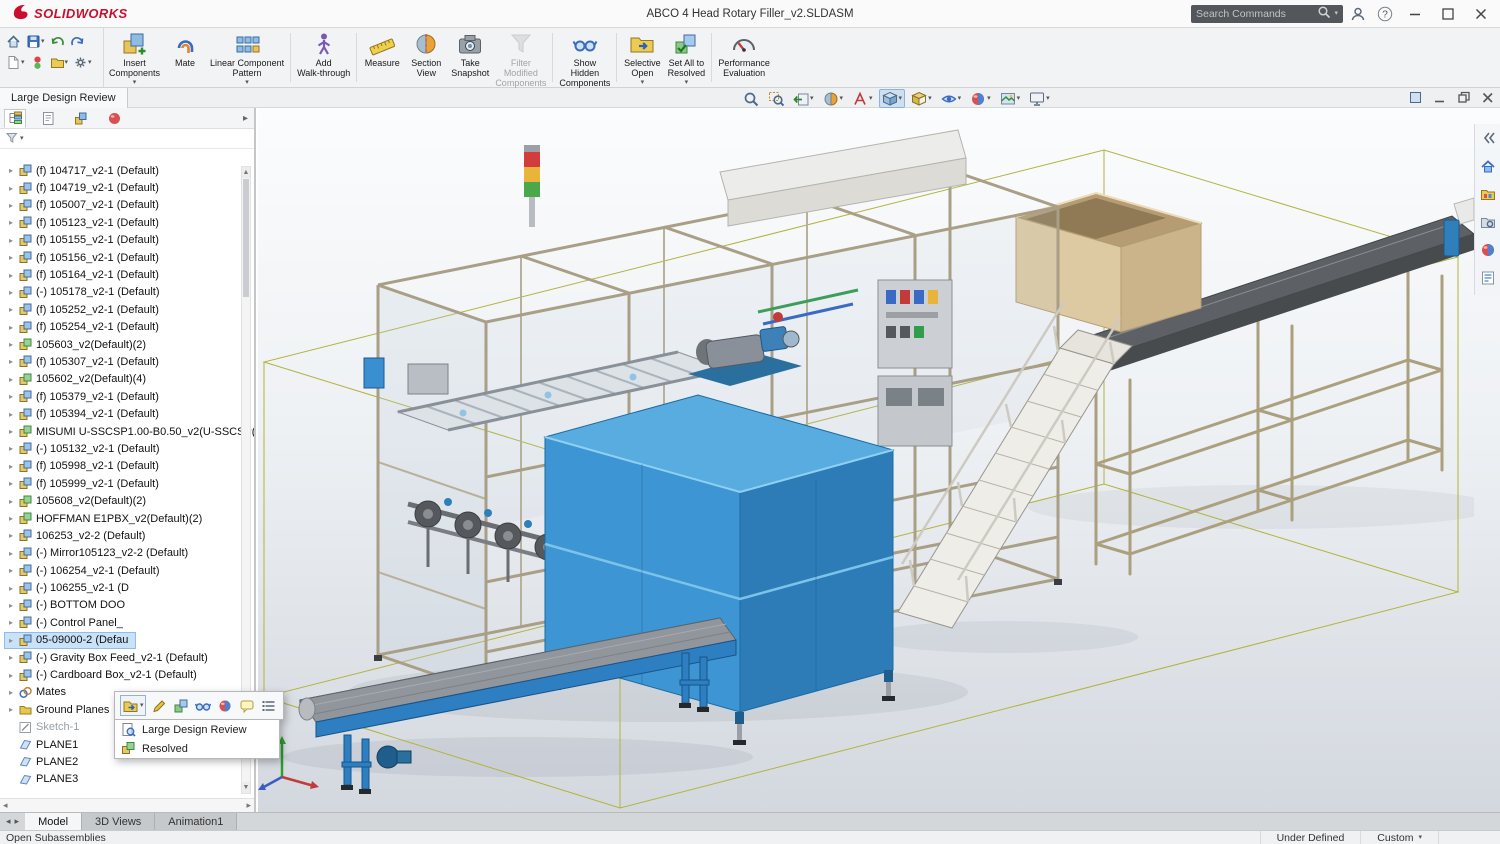 This screenshot has height=844, width=1500. I want to click on open-document-button: ▾, so click(133, 705).